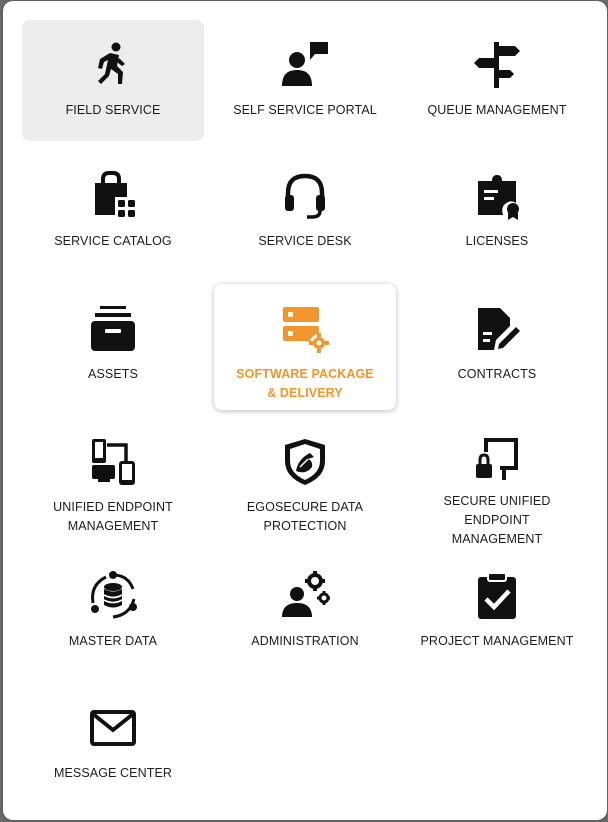 This screenshot has height=822, width=608. What do you see at coordinates (113, 196) in the screenshot?
I see `shopping-bag-grid-icon` at bounding box center [113, 196].